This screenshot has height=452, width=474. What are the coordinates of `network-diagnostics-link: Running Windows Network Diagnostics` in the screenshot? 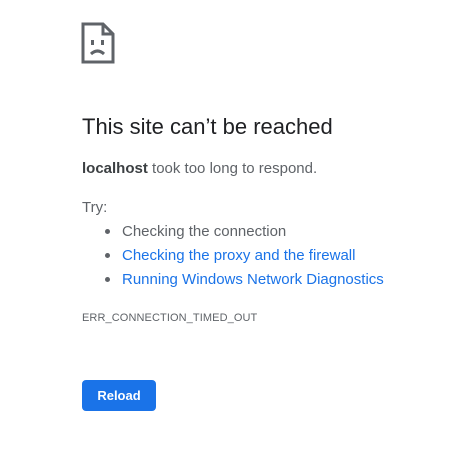 It's located at (253, 279).